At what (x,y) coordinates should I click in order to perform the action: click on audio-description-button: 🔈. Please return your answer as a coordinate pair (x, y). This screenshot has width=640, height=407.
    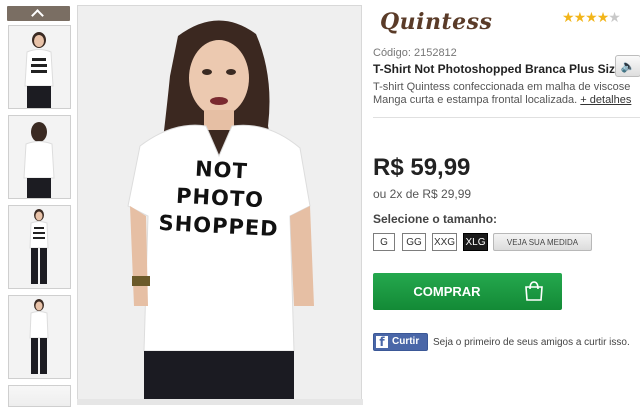
    Looking at the image, I should click on (627, 66).